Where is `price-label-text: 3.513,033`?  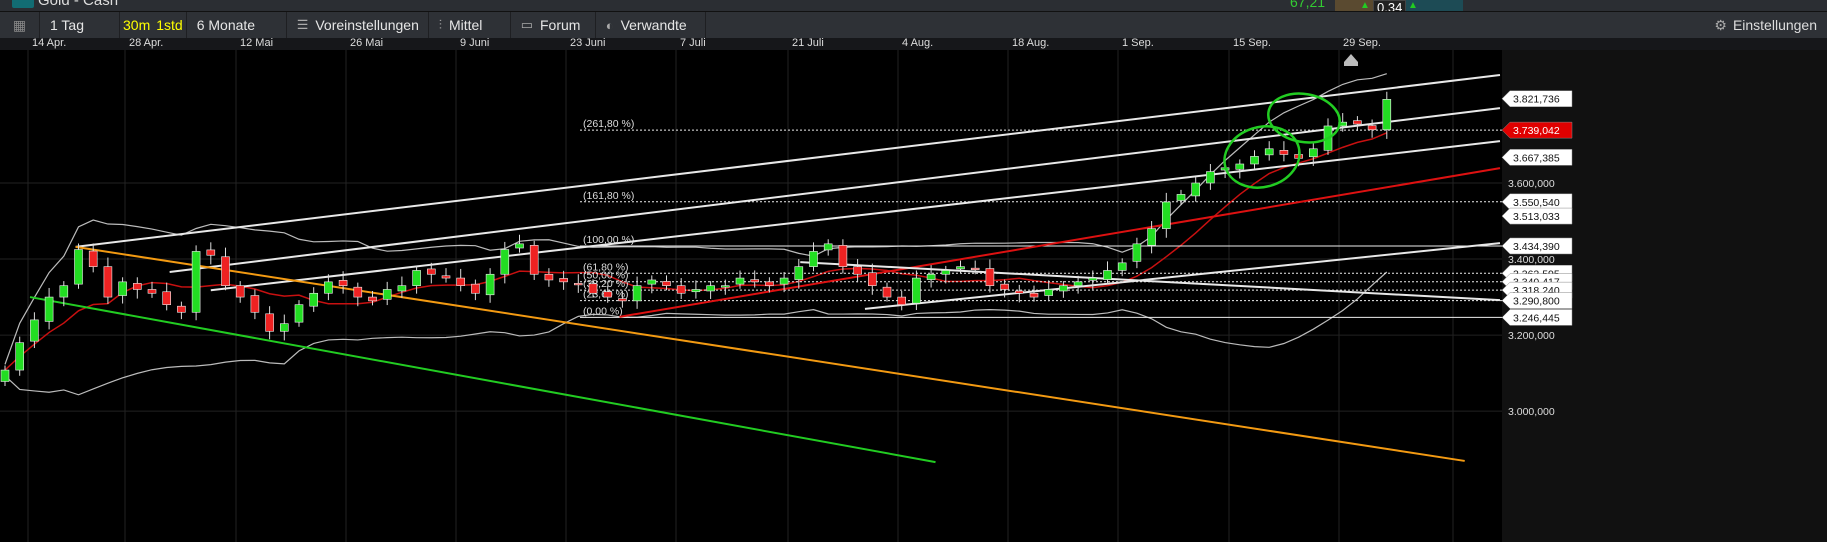 price-label-text: 3.513,033 is located at coordinates (1536, 217).